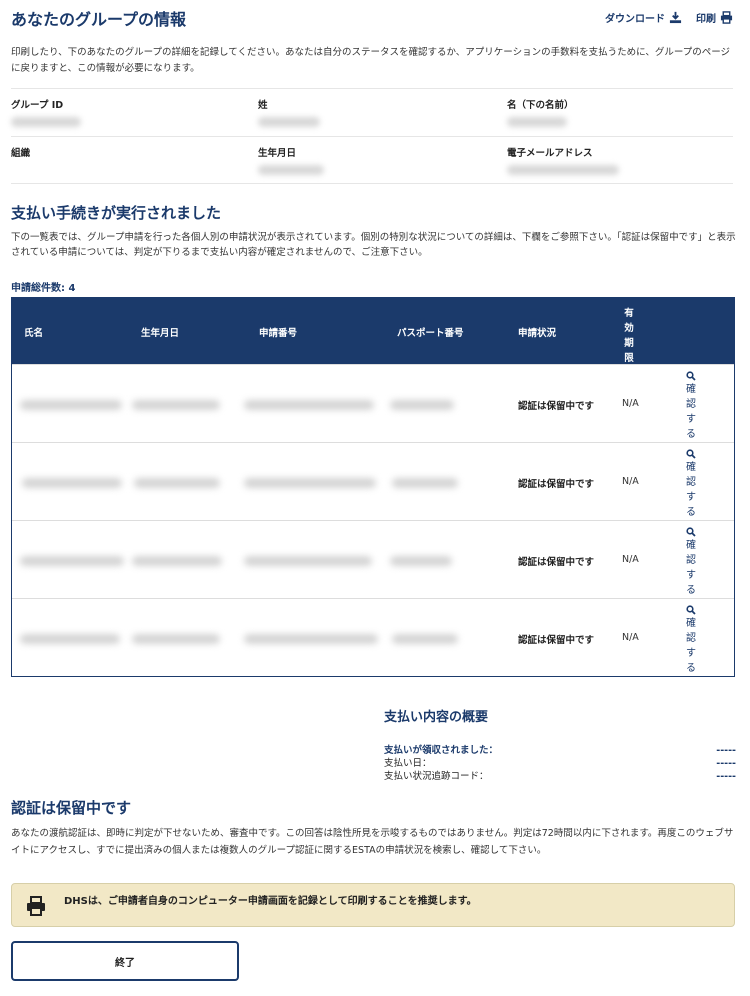 The width and height of the screenshot is (750, 996). I want to click on given-name-field: 名（下の名前）, so click(540, 112).